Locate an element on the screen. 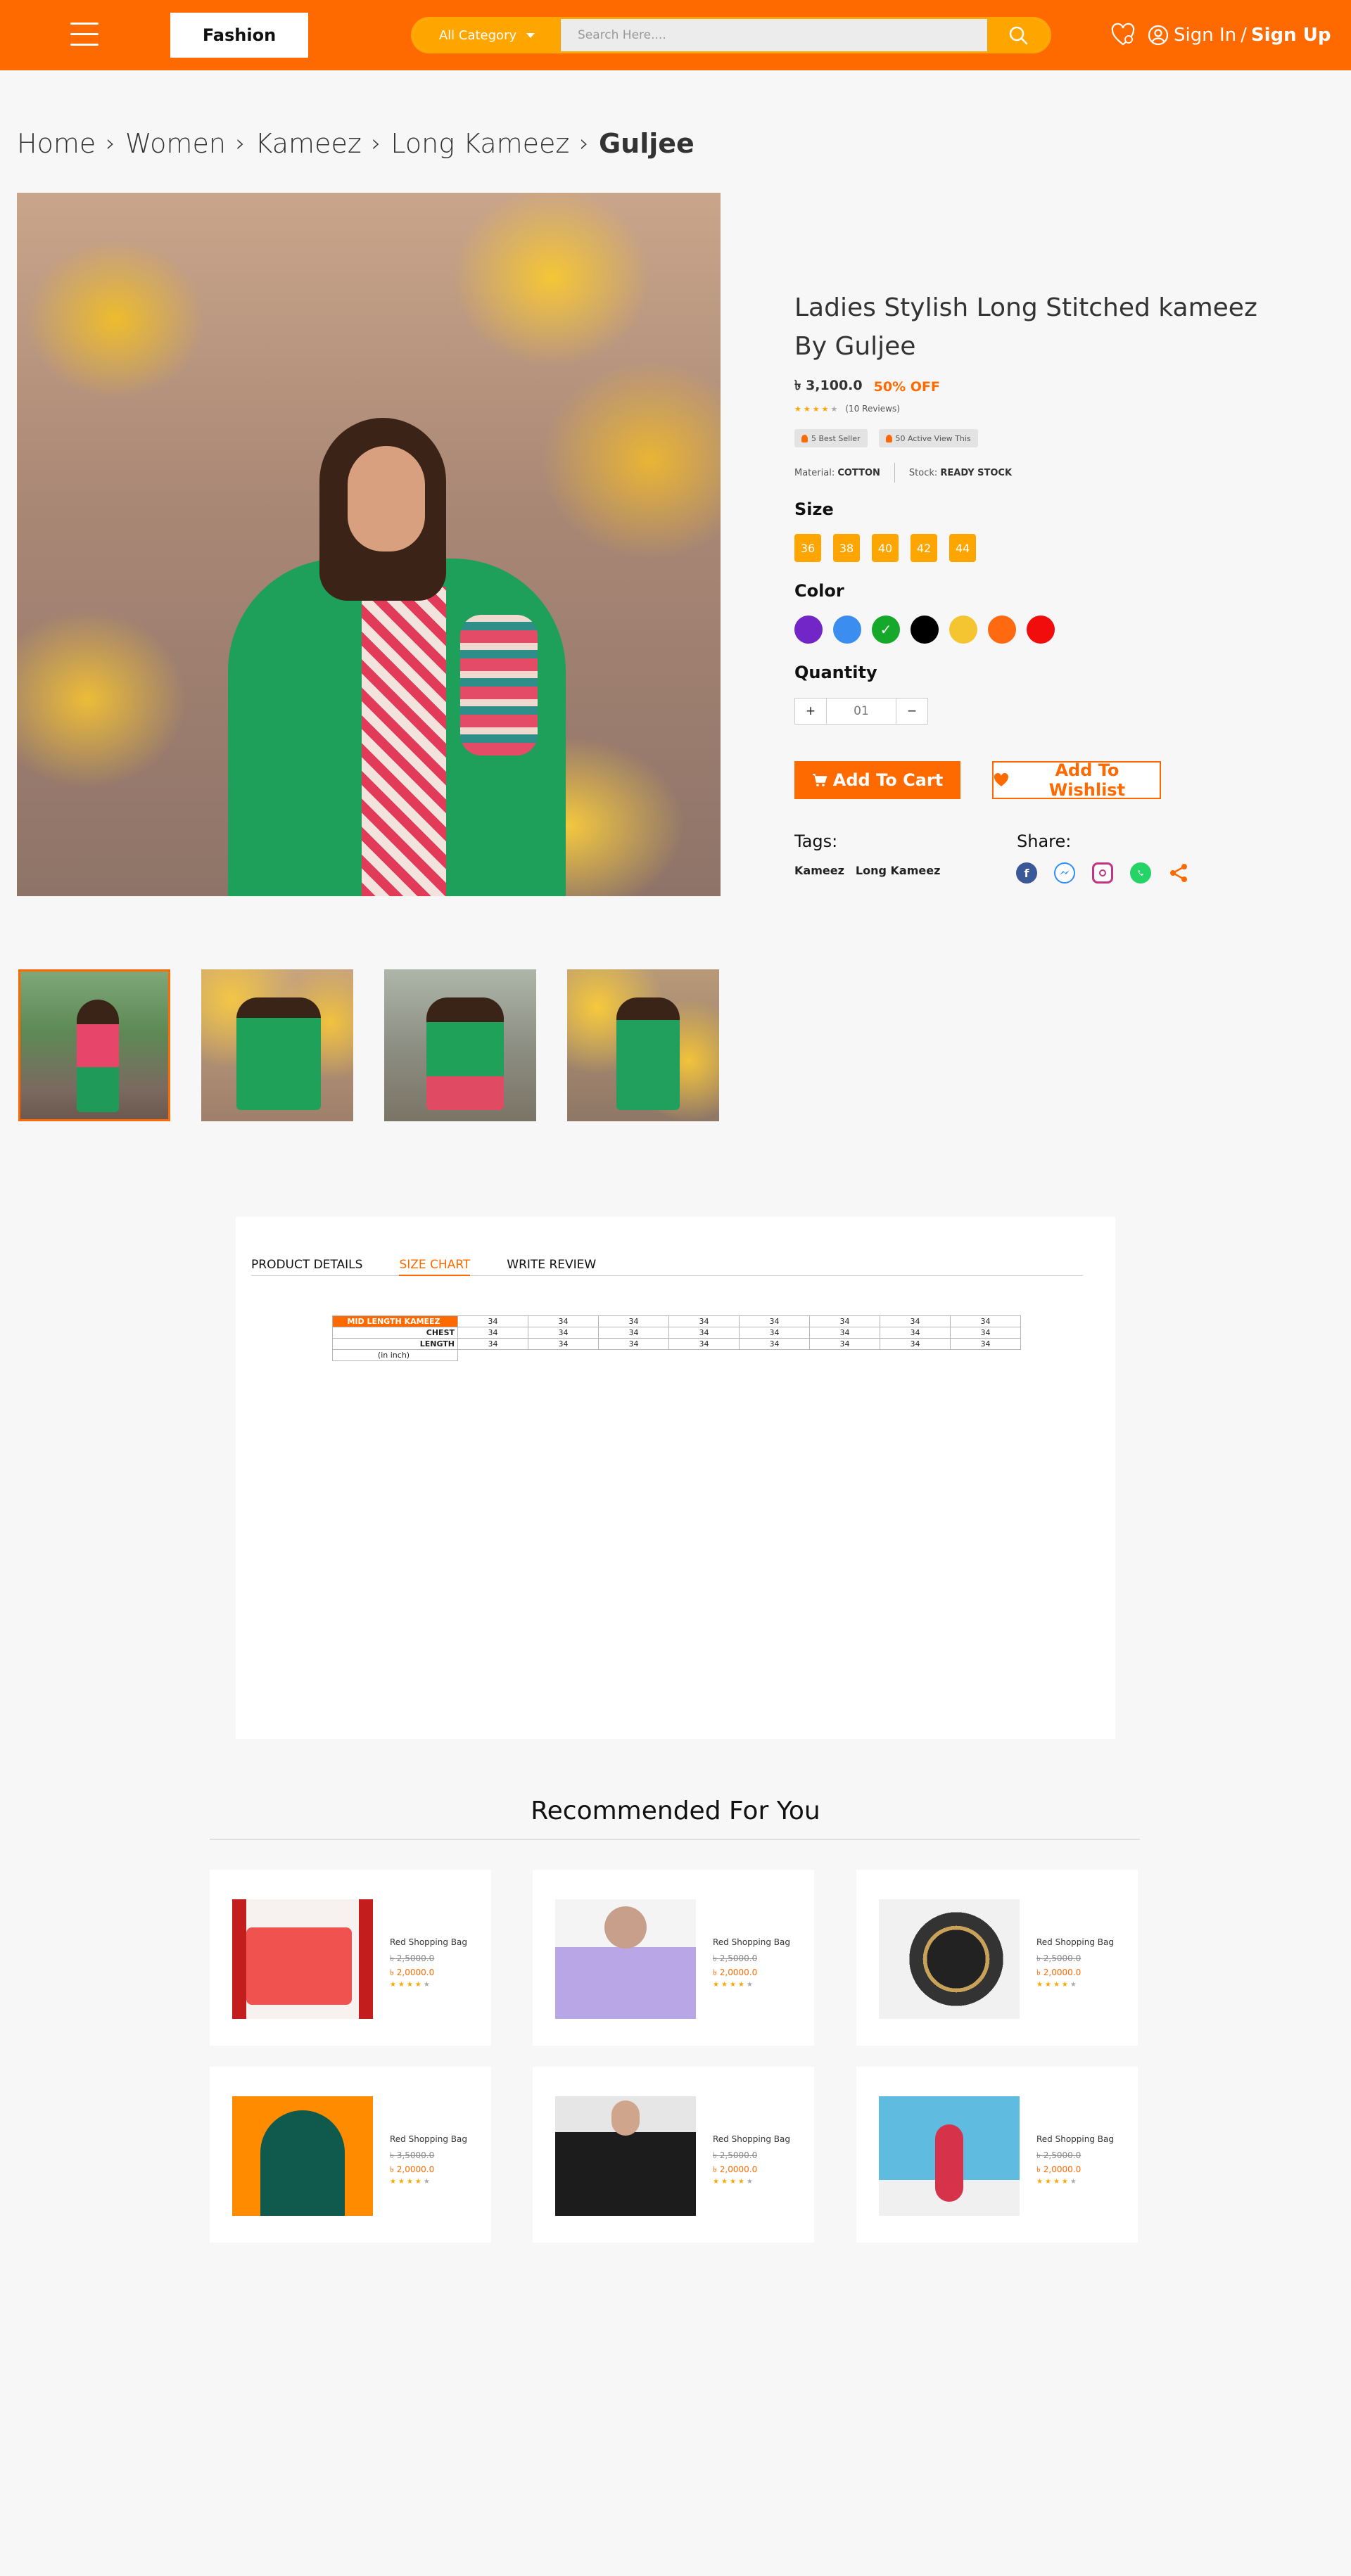  color-heading: Color is located at coordinates (819, 591).